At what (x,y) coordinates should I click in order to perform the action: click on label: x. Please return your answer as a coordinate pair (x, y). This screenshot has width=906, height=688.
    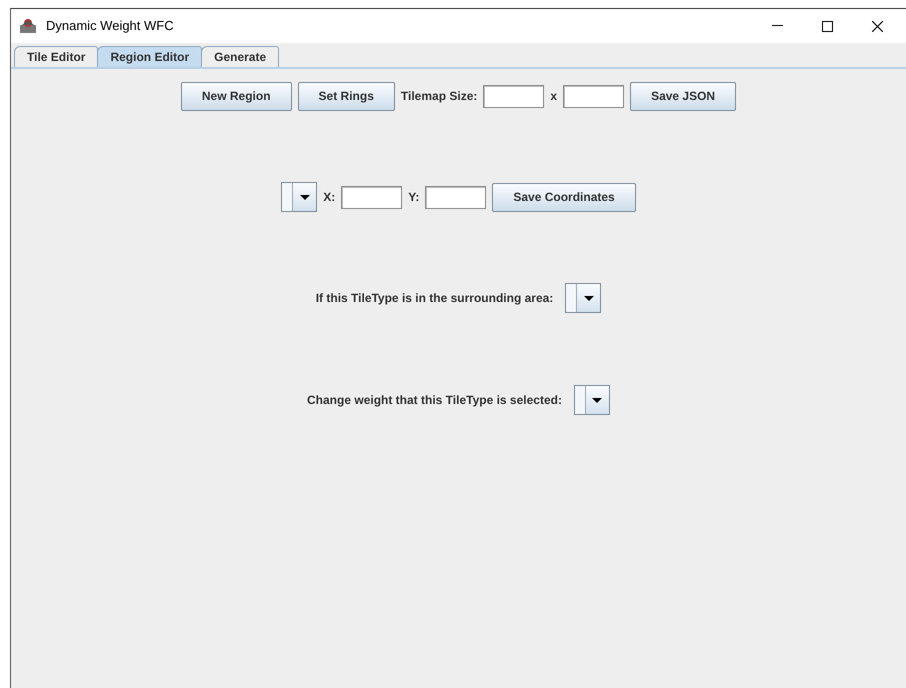
    Looking at the image, I should click on (554, 96).